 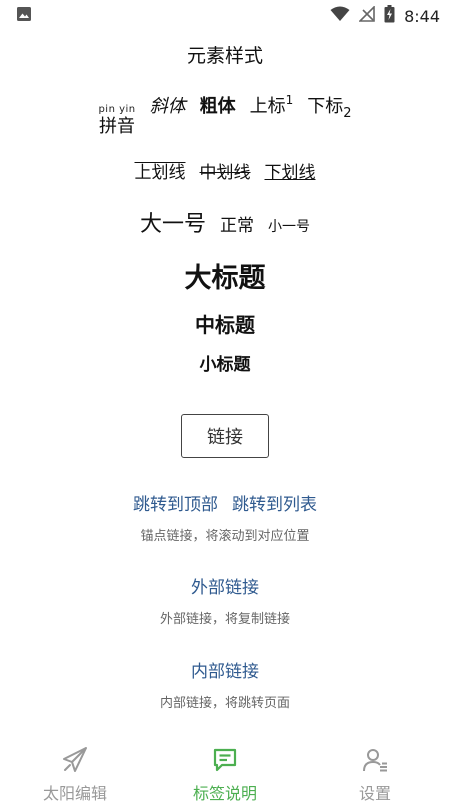 I want to click on size-normal-sample: 正常, so click(x=237, y=226).